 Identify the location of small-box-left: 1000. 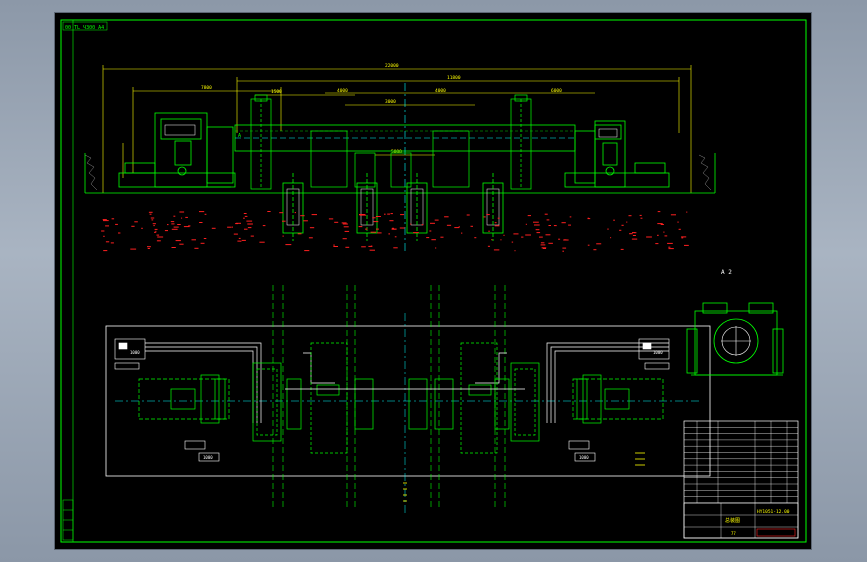
(208, 457).